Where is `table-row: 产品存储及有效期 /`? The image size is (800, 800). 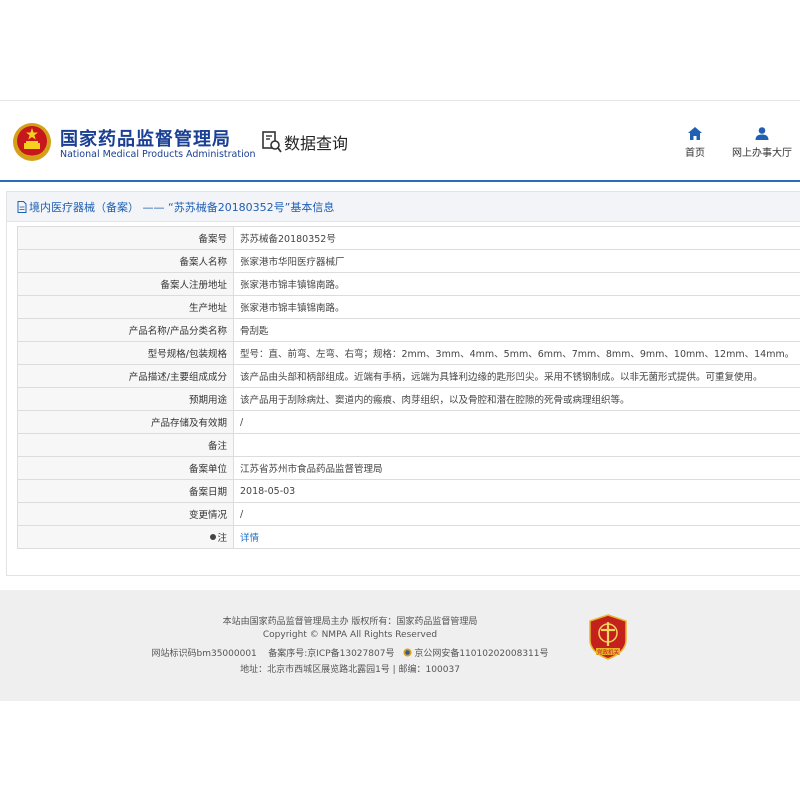
table-row: 产品存储及有效期 / is located at coordinates (408, 422).